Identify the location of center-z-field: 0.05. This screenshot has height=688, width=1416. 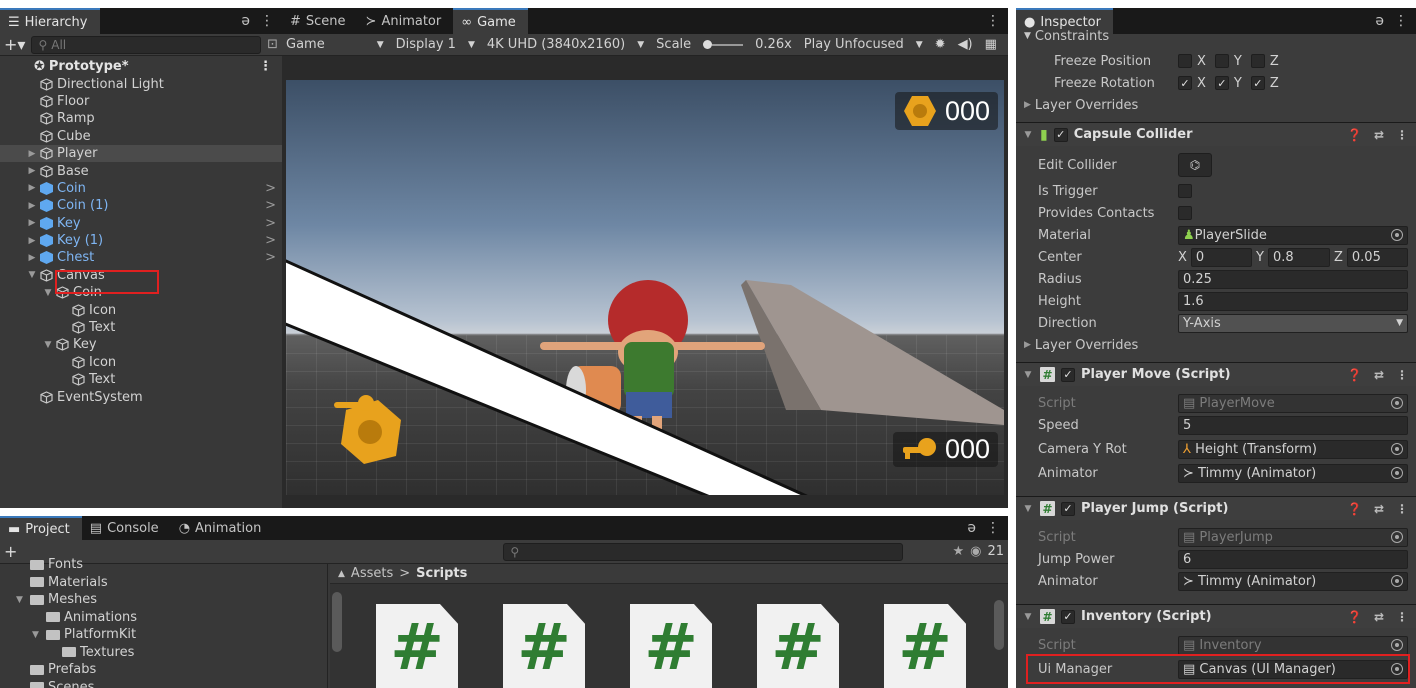
(1377, 257).